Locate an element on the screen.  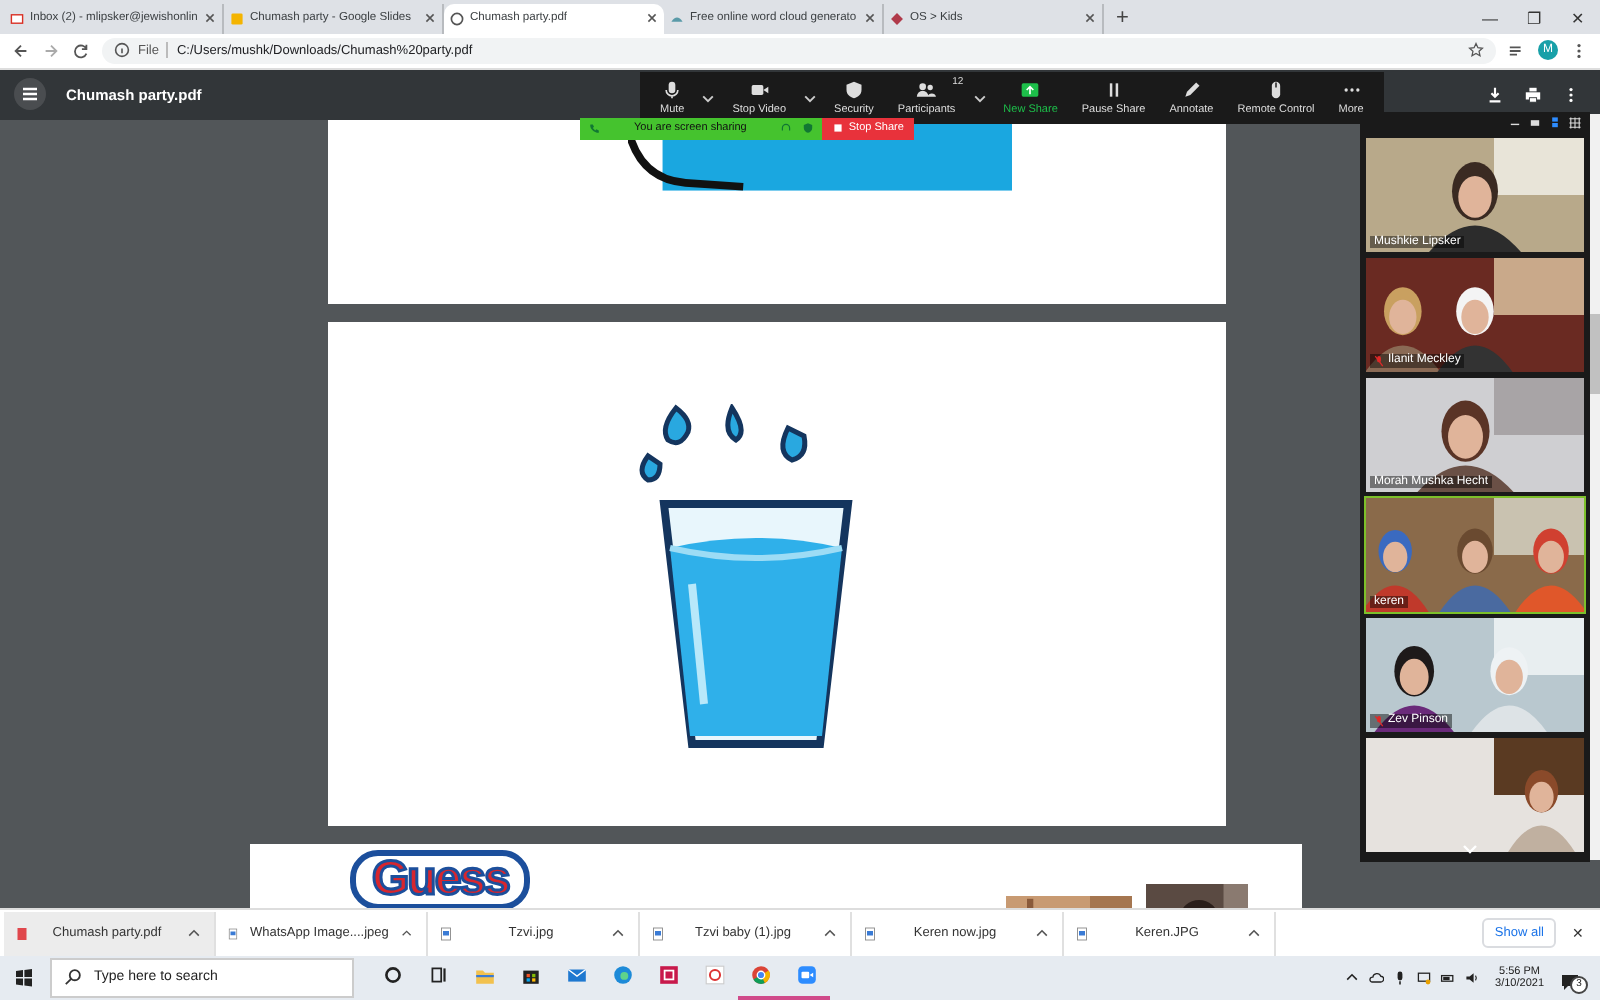
windows-start-icon is located at coordinates (24, 977).